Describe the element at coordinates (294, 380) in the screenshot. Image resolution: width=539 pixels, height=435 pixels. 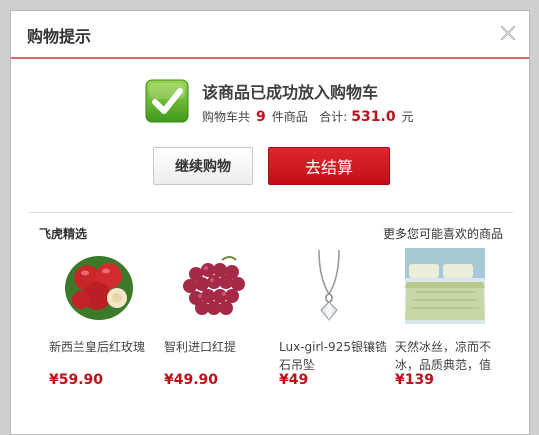
I see `product-price: ¥49` at that location.